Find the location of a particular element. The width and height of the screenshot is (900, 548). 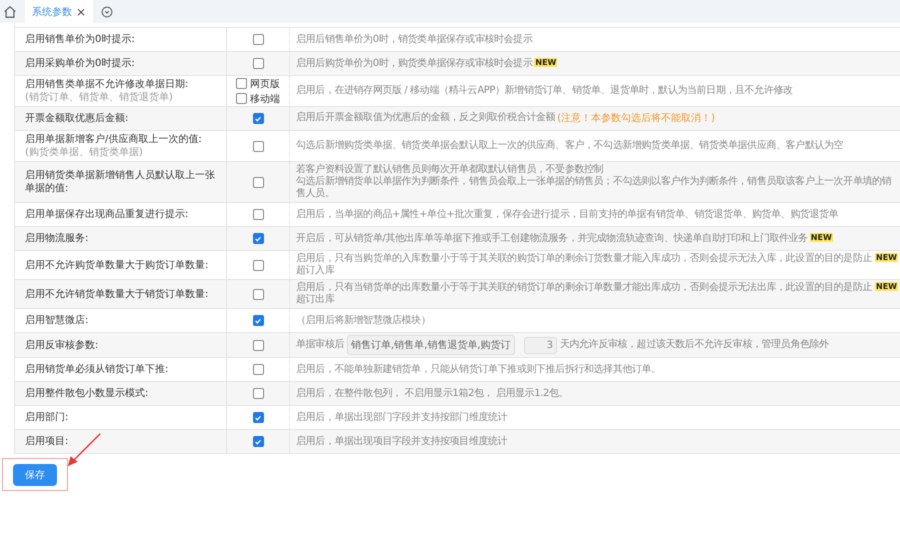

days-field: 3 is located at coordinates (540, 345).